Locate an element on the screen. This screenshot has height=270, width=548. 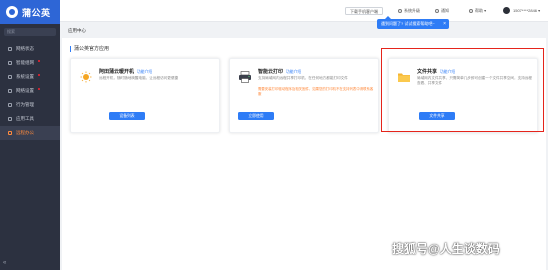
notice-button: 通知 is located at coordinates (442, 11).